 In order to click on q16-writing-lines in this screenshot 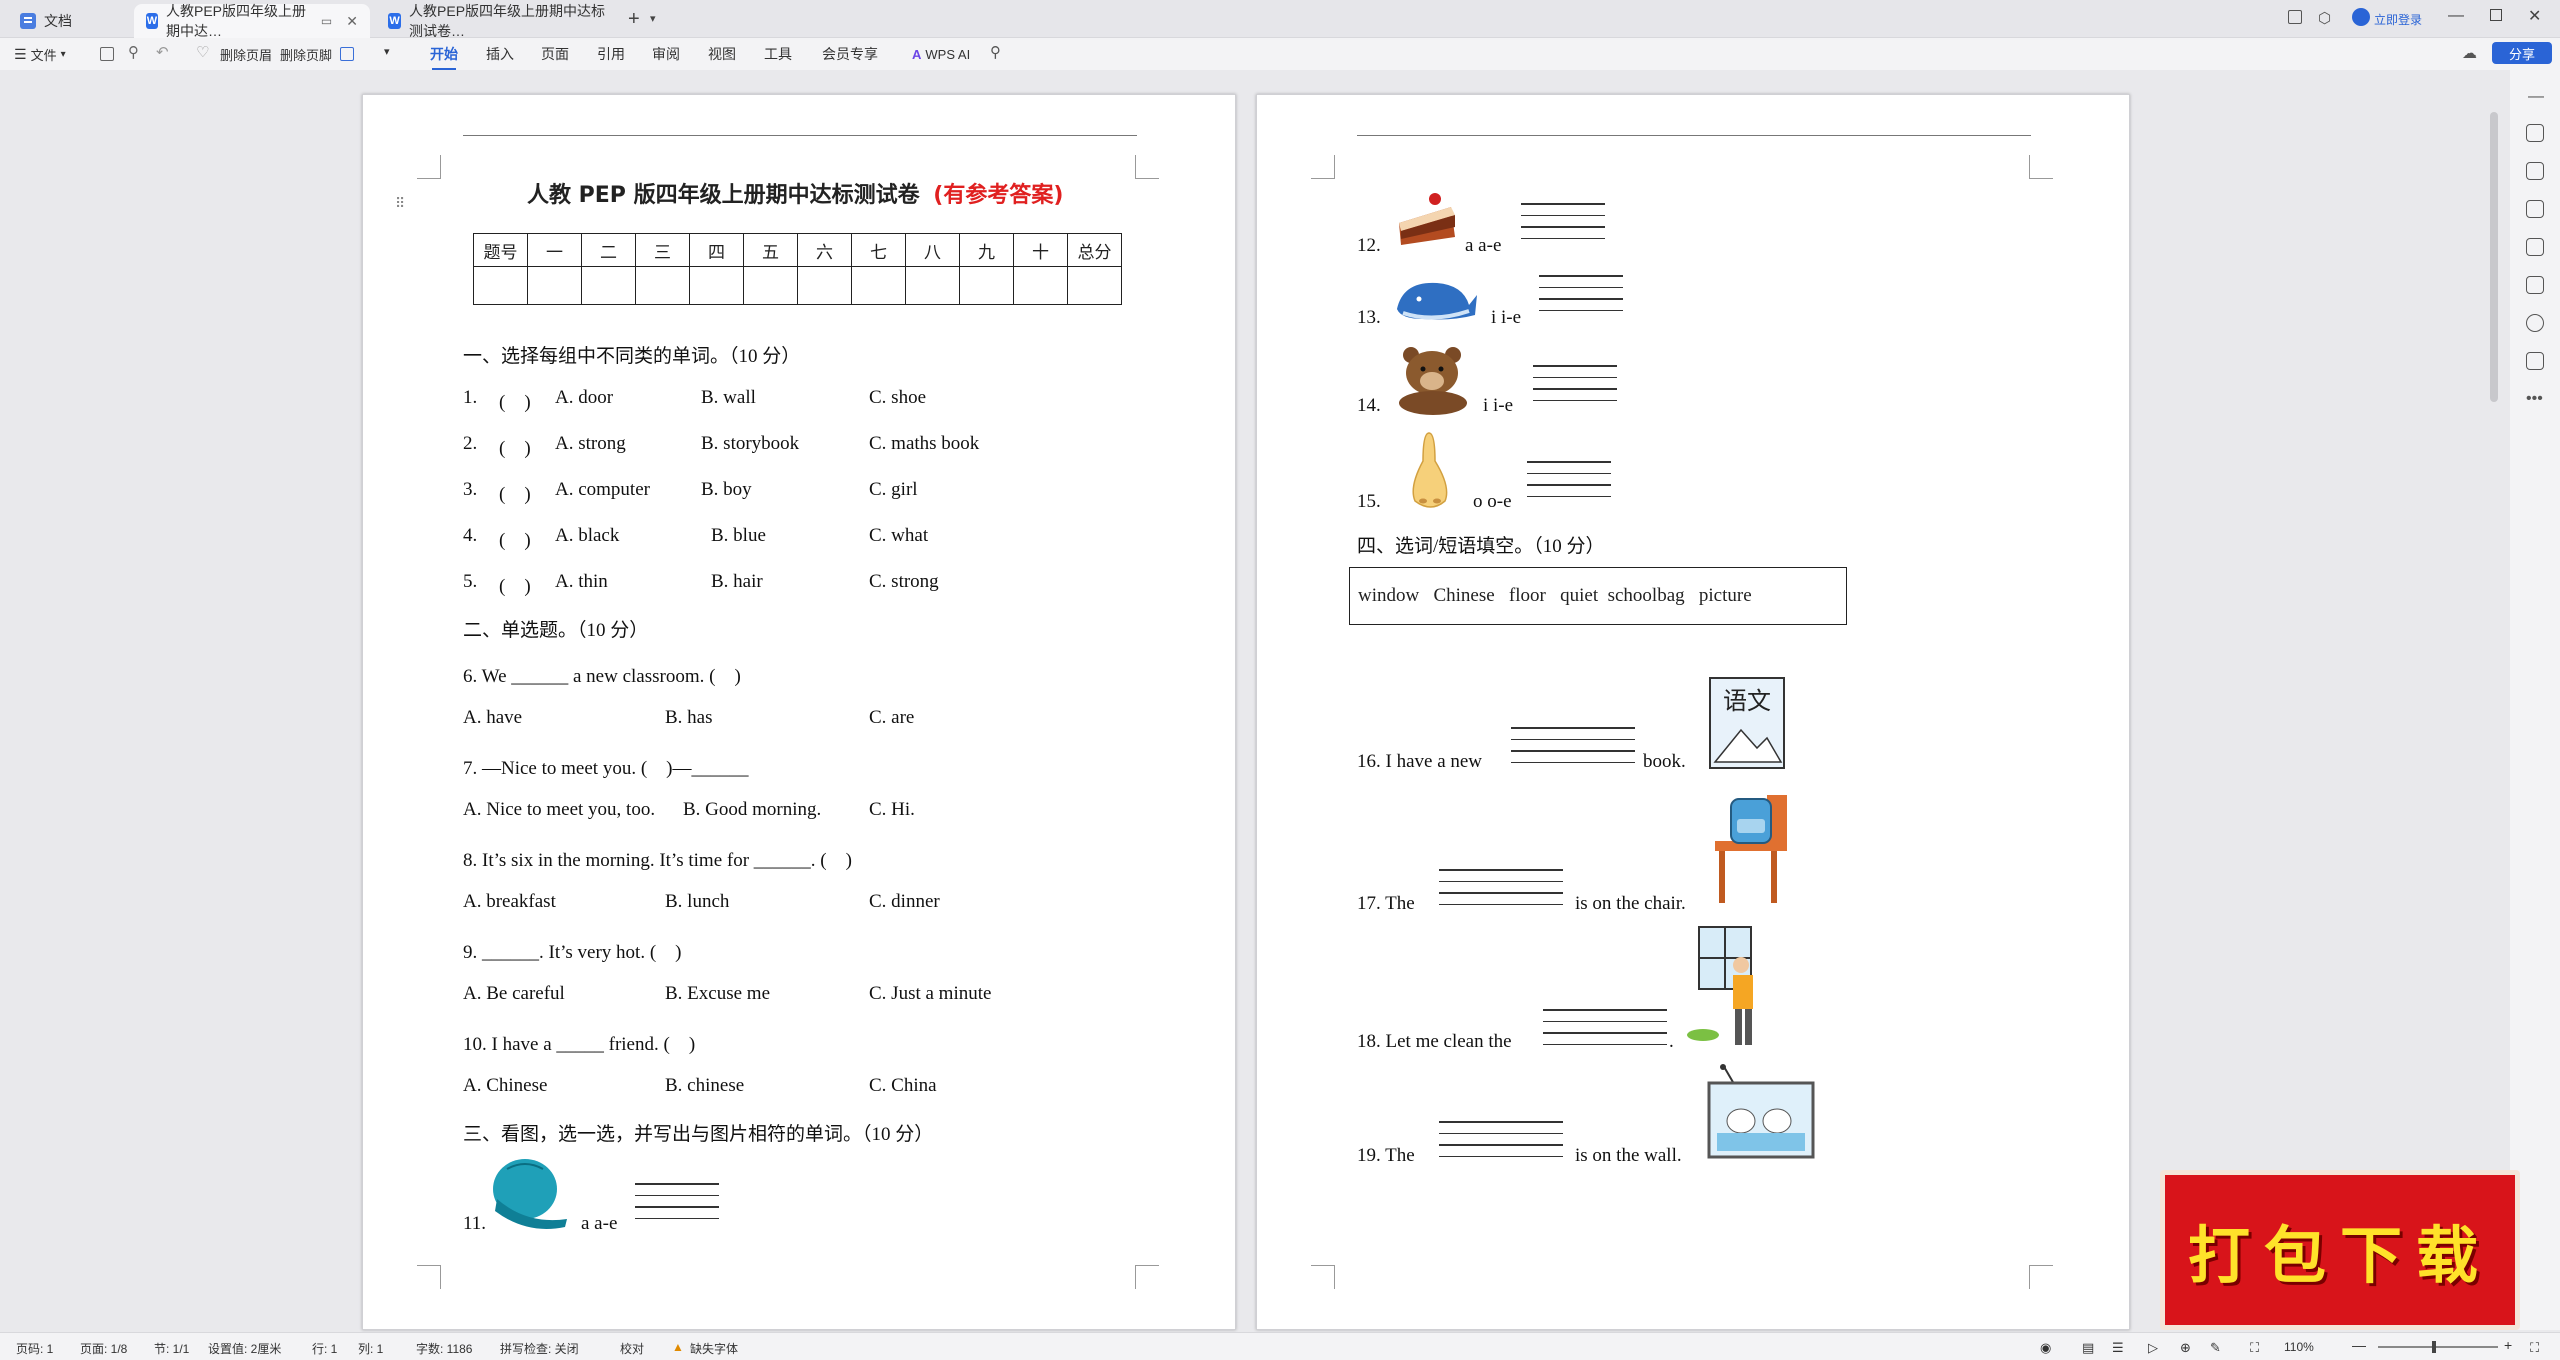, I will do `click(1573, 750)`.